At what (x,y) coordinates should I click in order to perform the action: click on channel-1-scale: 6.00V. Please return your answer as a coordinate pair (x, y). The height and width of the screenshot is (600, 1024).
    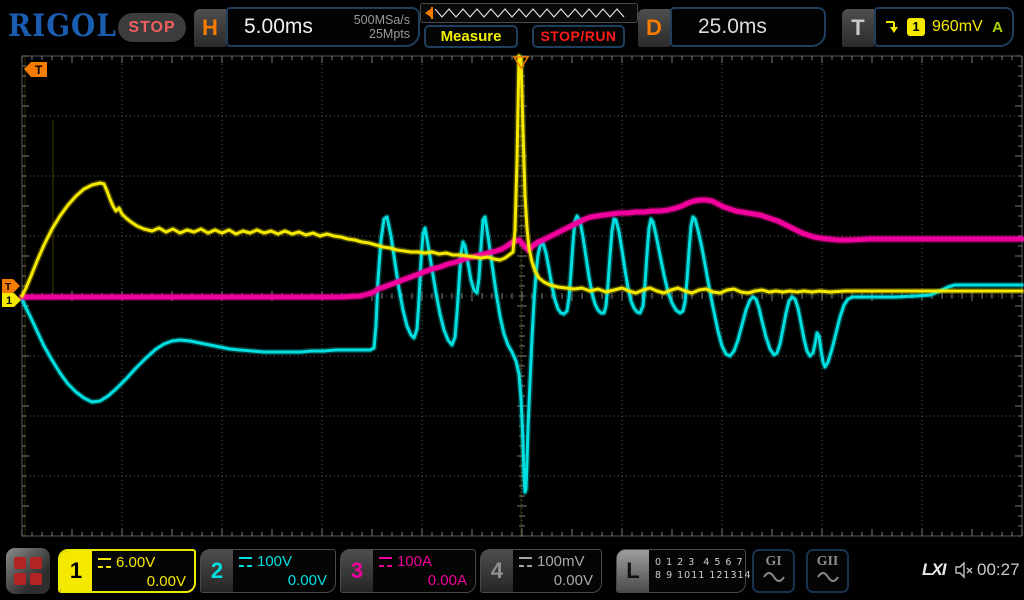
    Looking at the image, I should click on (136, 562).